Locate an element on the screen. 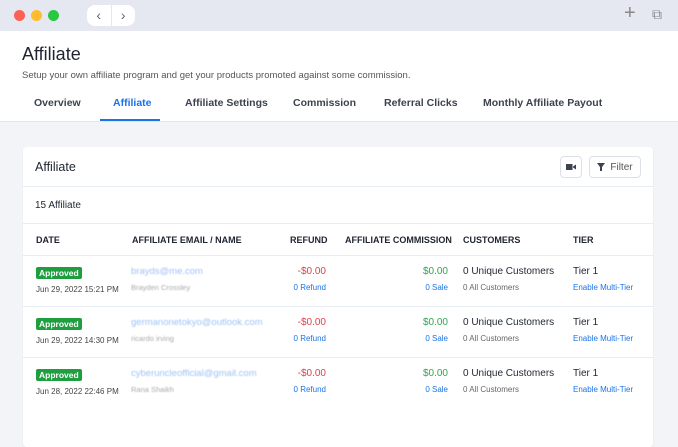 The height and width of the screenshot is (447, 678). page-title: Affiliate is located at coordinates (51, 54).